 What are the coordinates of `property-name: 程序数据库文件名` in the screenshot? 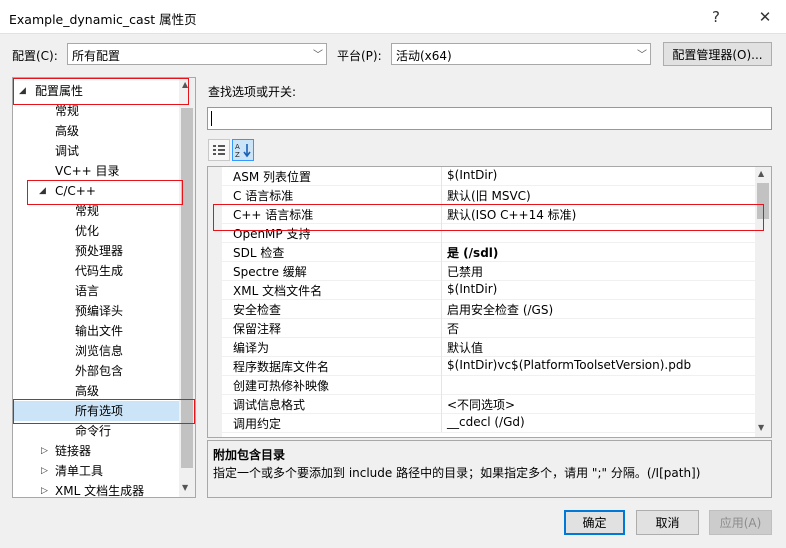 It's located at (281, 367).